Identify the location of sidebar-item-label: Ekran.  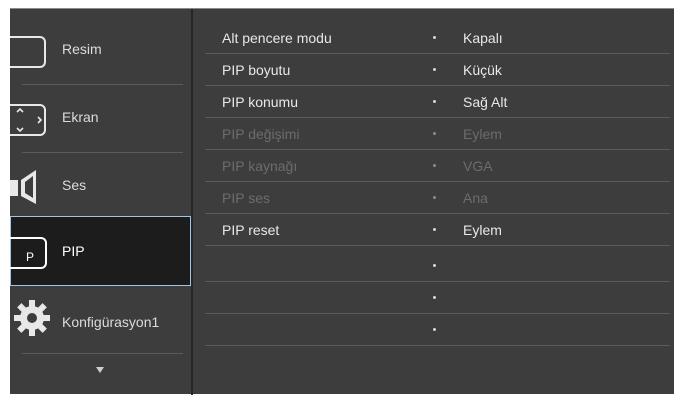
(80, 117).